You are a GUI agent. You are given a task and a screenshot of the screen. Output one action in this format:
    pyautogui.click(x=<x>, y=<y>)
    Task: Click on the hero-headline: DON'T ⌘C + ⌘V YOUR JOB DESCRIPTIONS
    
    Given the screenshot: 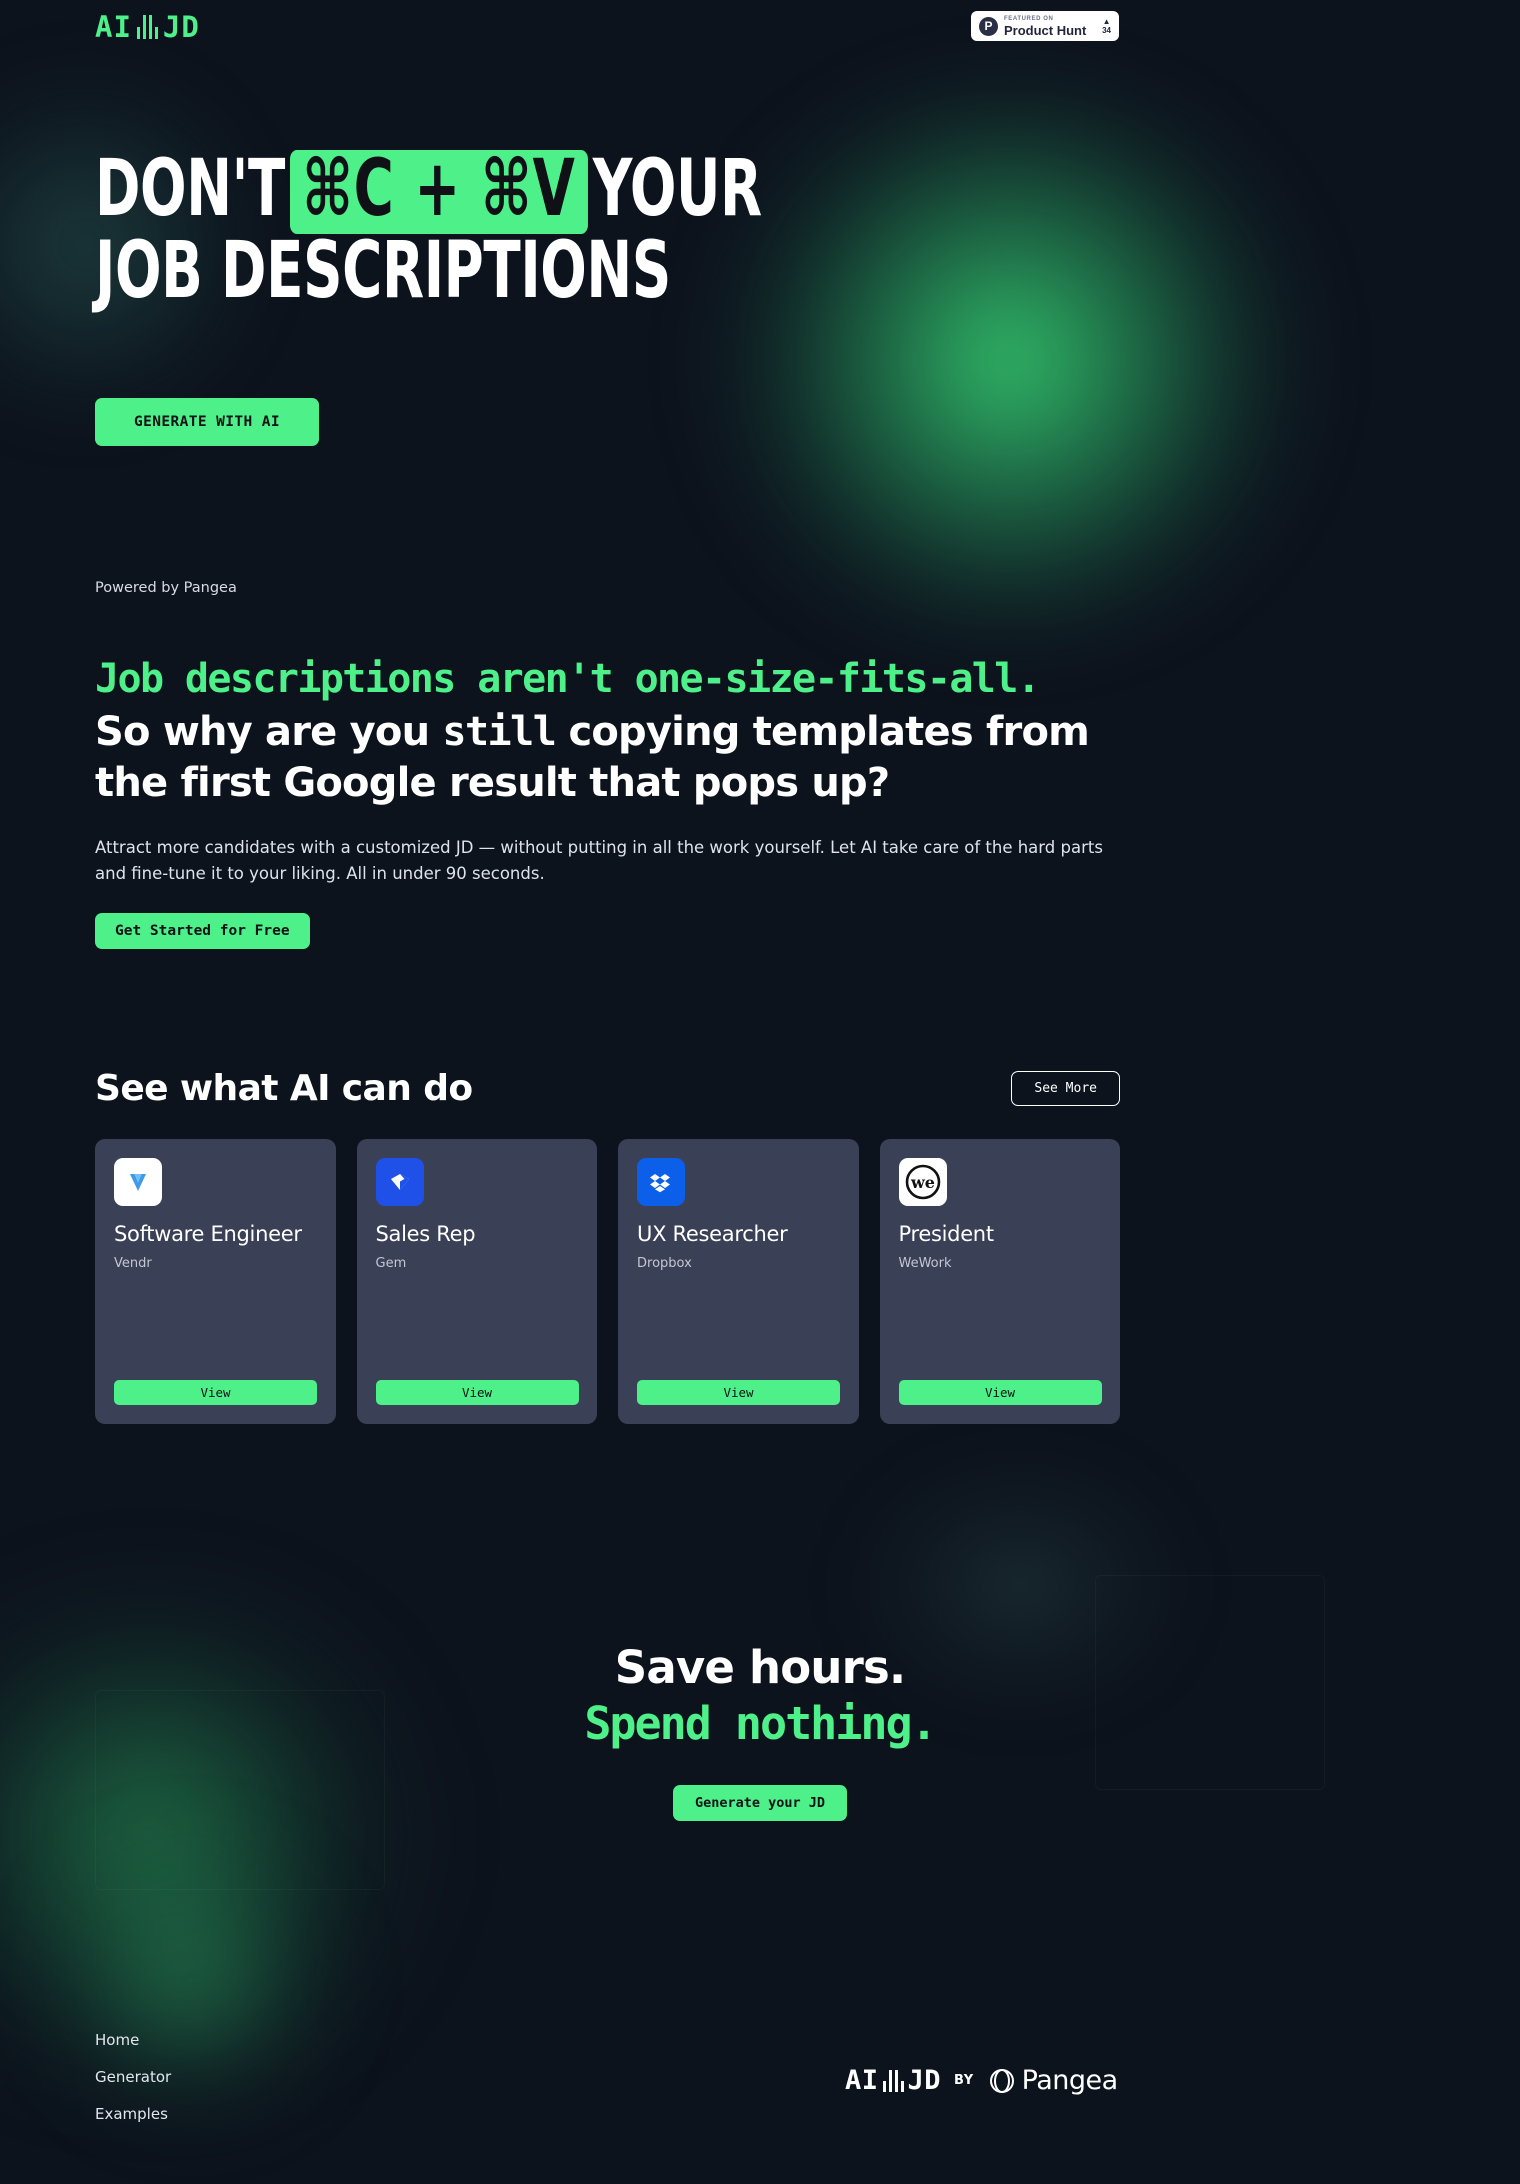 What is the action you would take?
    pyautogui.click(x=428, y=233)
    